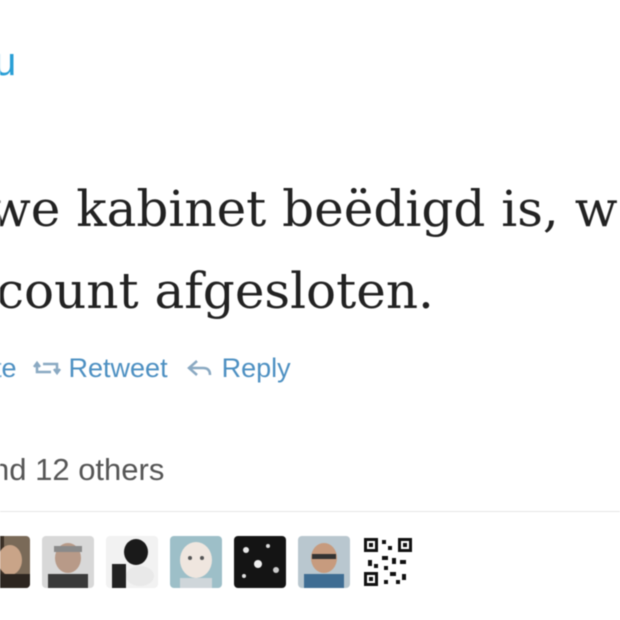  I want to click on favorite-label: te, so click(8, 367).